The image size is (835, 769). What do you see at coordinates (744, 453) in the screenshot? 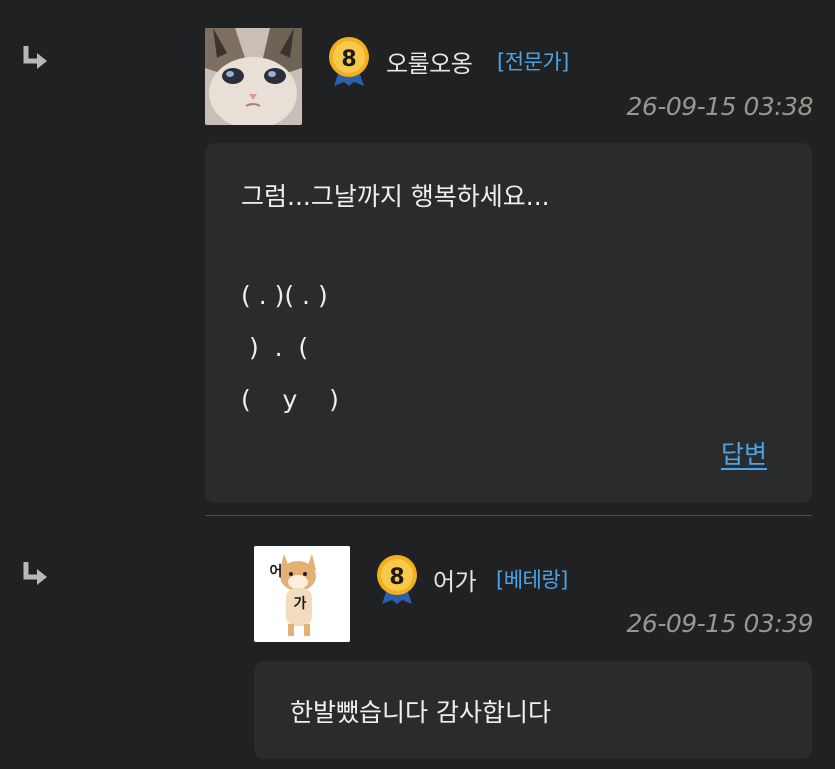
I see `reply-link: 답변` at bounding box center [744, 453].